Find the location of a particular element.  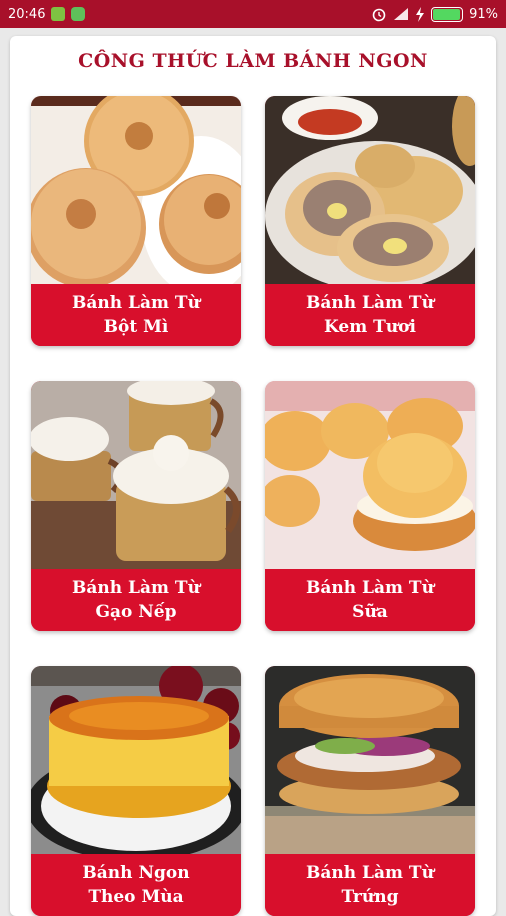

category-tile-theo-mua: Bánh Ngon Theo Mùa is located at coordinates (136, 791).